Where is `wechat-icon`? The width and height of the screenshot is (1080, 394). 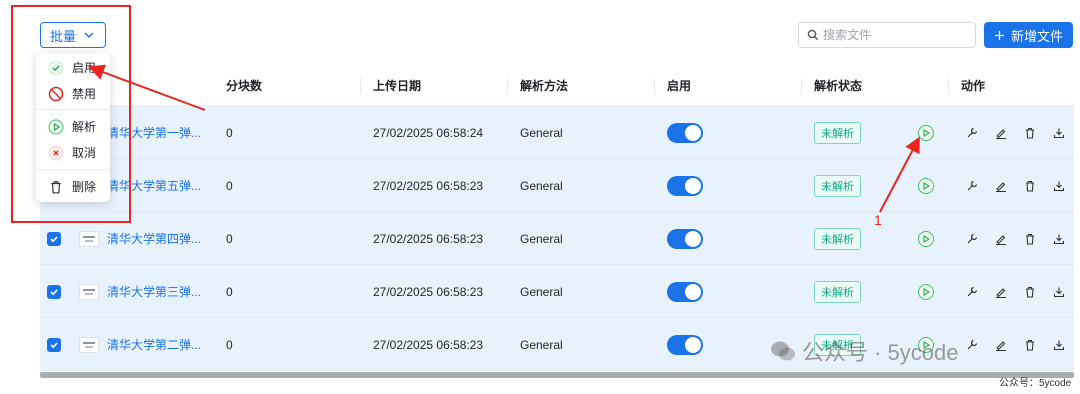
wechat-icon is located at coordinates (783, 351).